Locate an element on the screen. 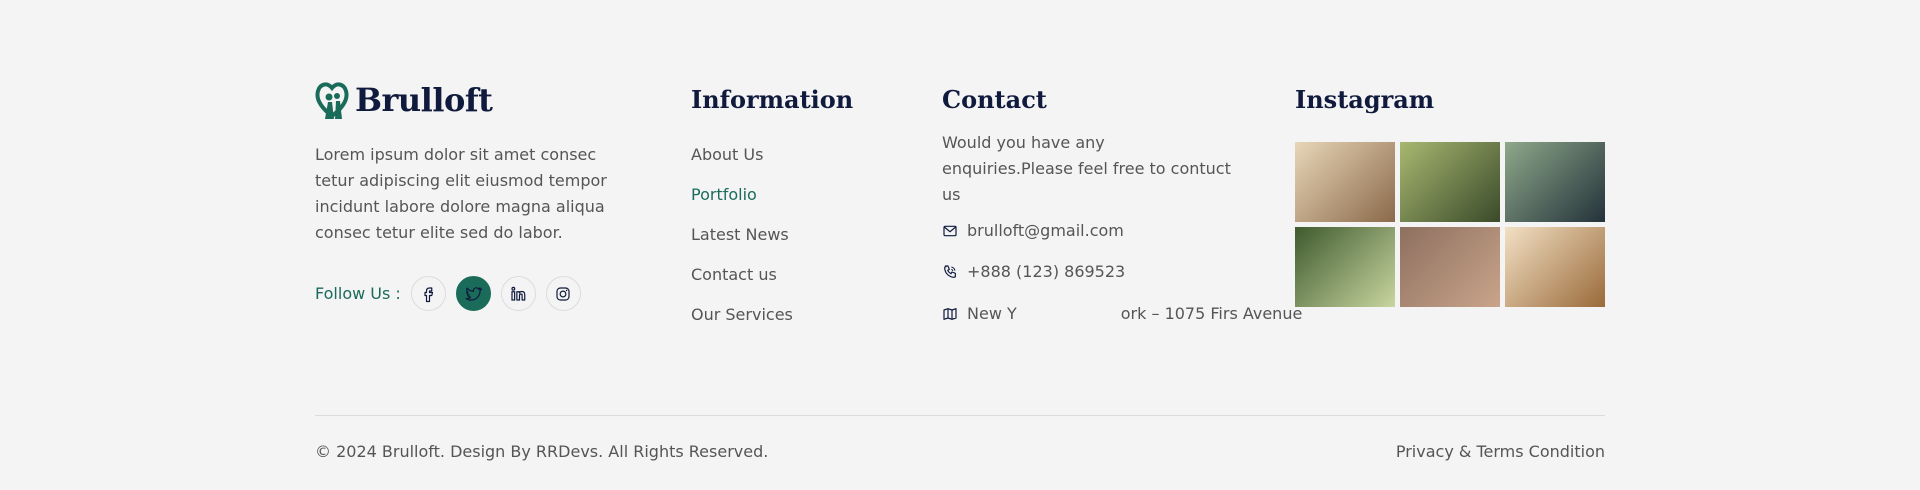  contact-address: New Y ork – 1075 Firs Avenue is located at coordinates (1122, 313).